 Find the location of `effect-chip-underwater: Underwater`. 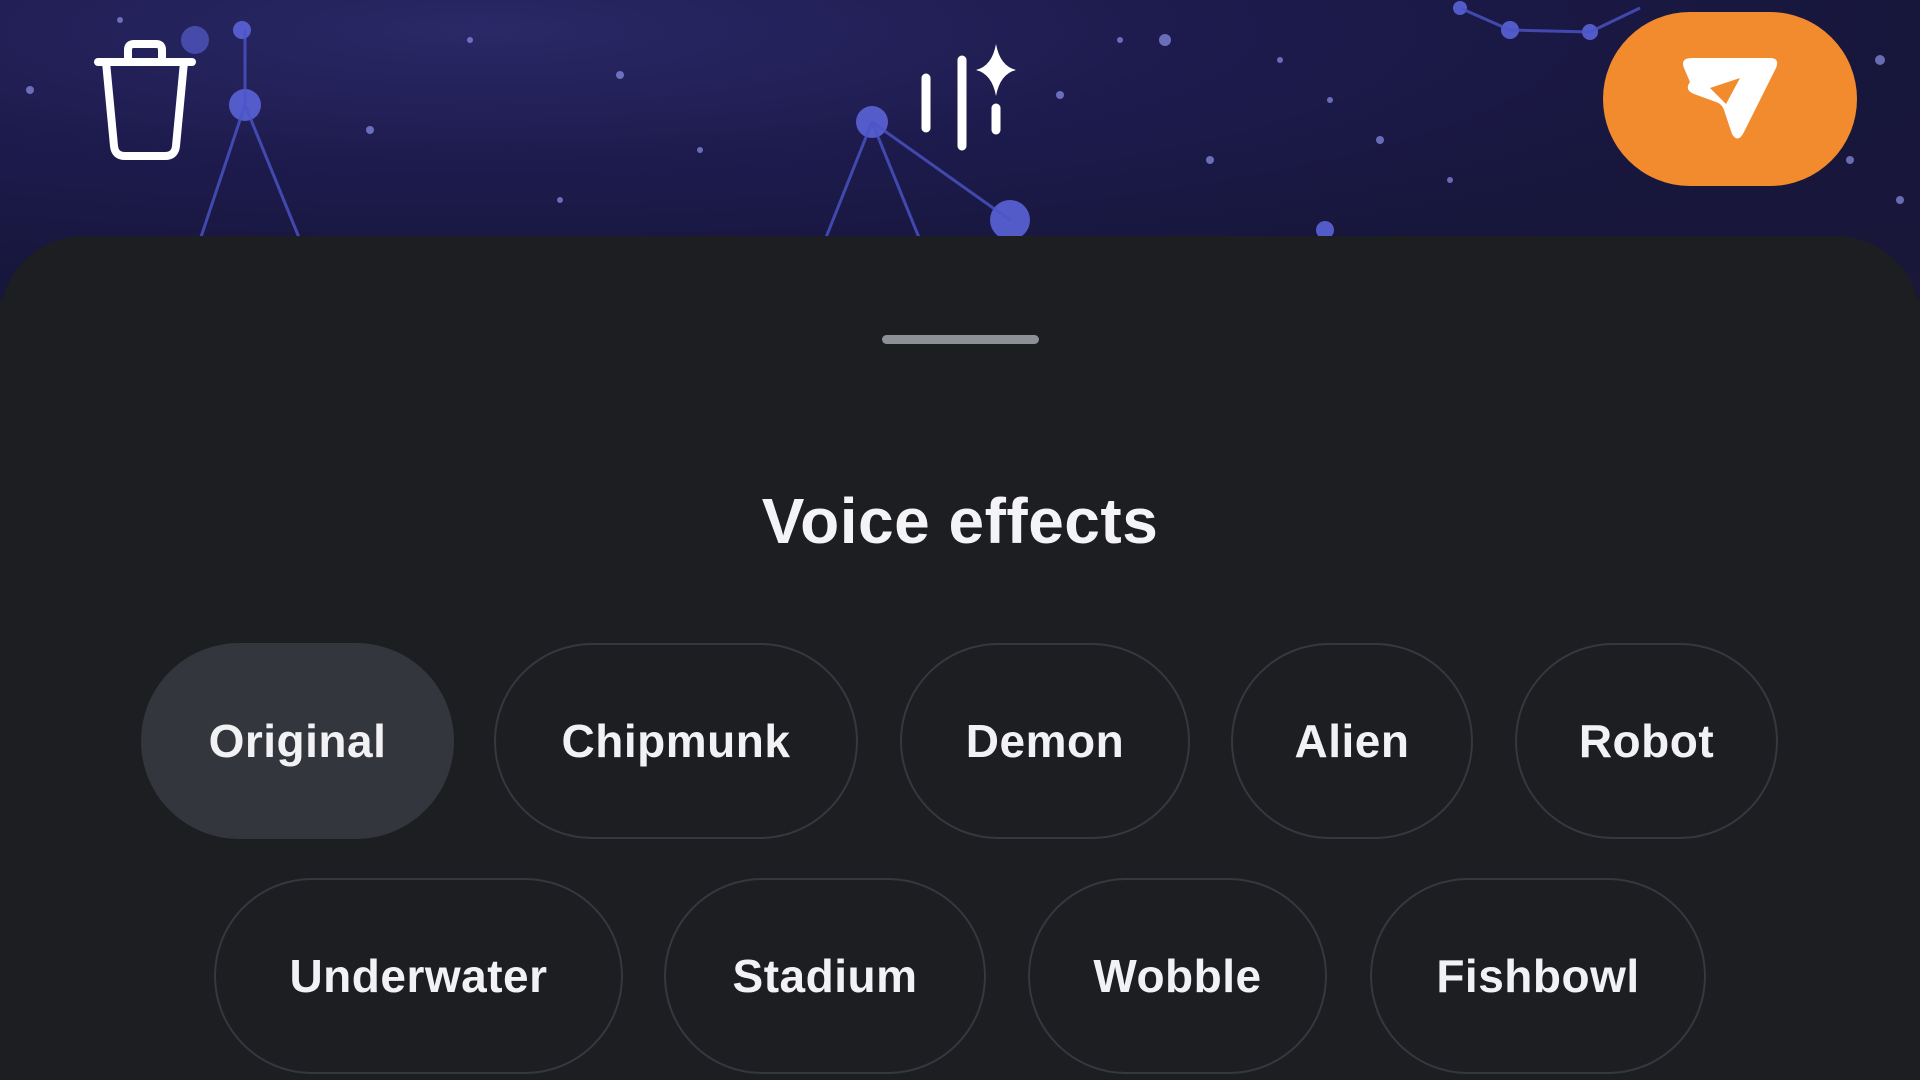

effect-chip-underwater: Underwater is located at coordinates (418, 976).